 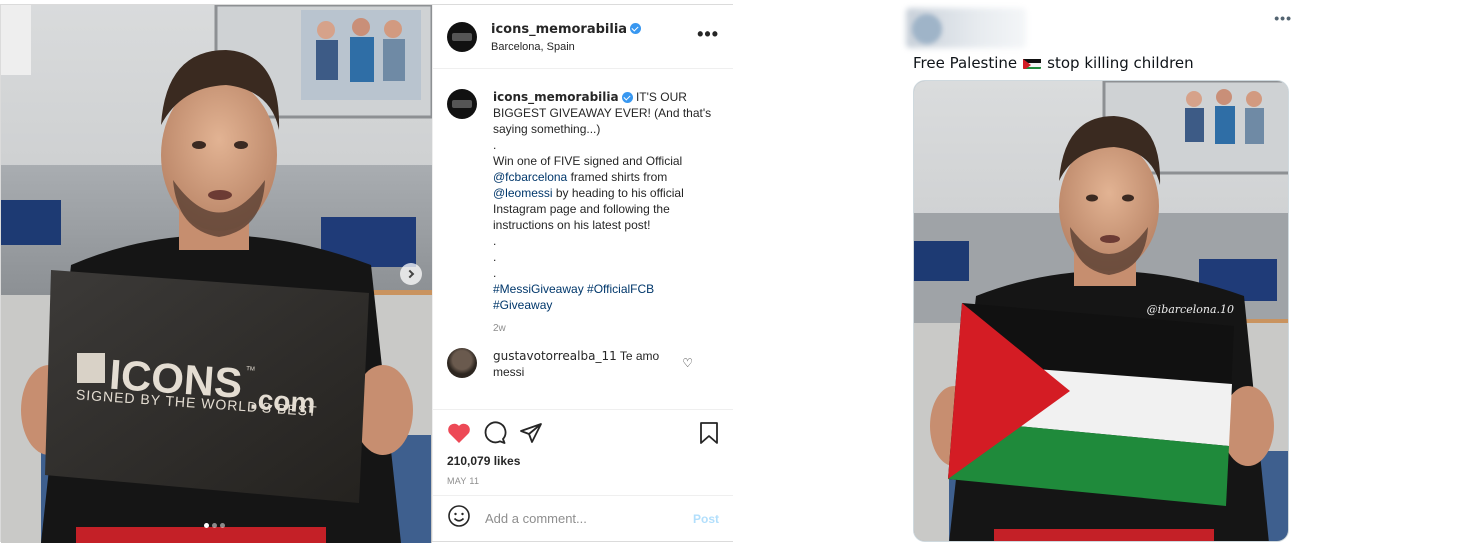 What do you see at coordinates (620, 289) in the screenshot?
I see `hashtag-officialfcb: #OfficialFCB` at bounding box center [620, 289].